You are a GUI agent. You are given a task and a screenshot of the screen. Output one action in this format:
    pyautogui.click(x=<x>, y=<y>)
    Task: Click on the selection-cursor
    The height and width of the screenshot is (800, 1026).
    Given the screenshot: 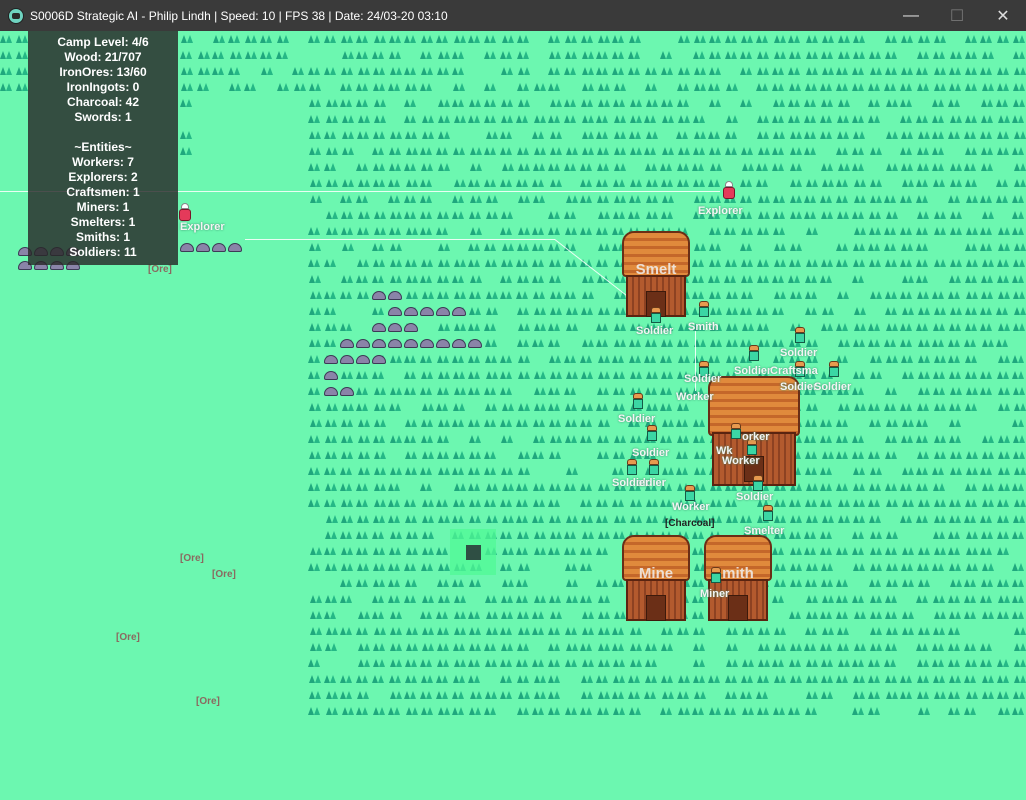 What is the action you would take?
    pyautogui.click(x=473, y=552)
    